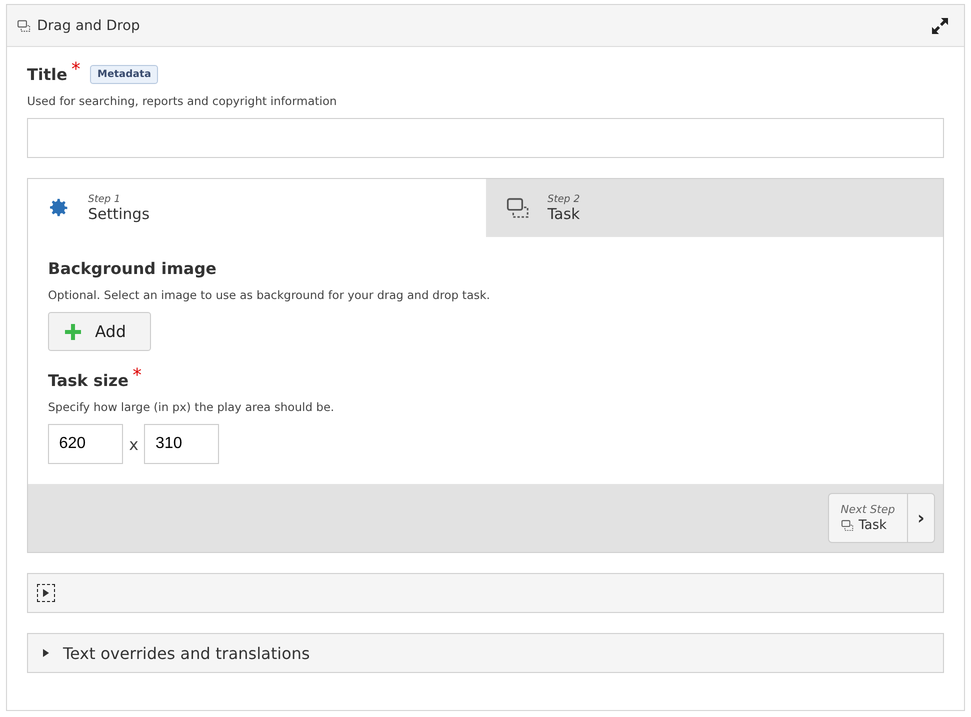 This screenshot has width=971, height=717. I want to click on collapsible-section: Text overrides and translations, so click(485, 653).